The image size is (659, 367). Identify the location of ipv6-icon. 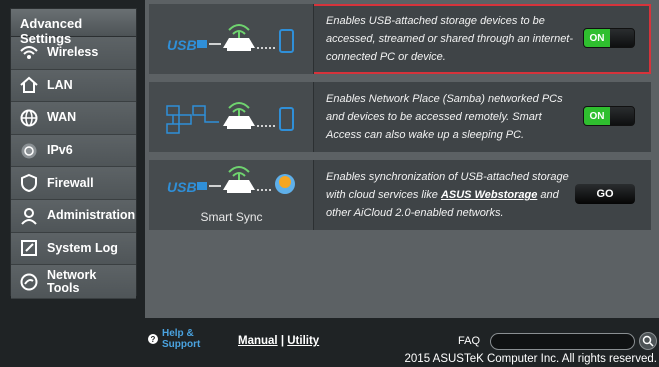
(29, 151).